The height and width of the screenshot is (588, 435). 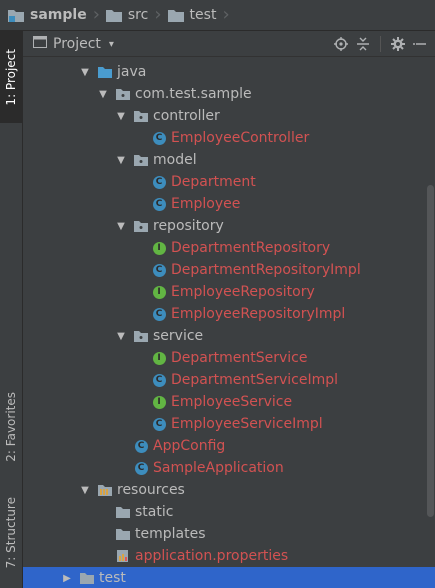 What do you see at coordinates (52, 15) in the screenshot?
I see `breadcrumb-sample: sample ›` at bounding box center [52, 15].